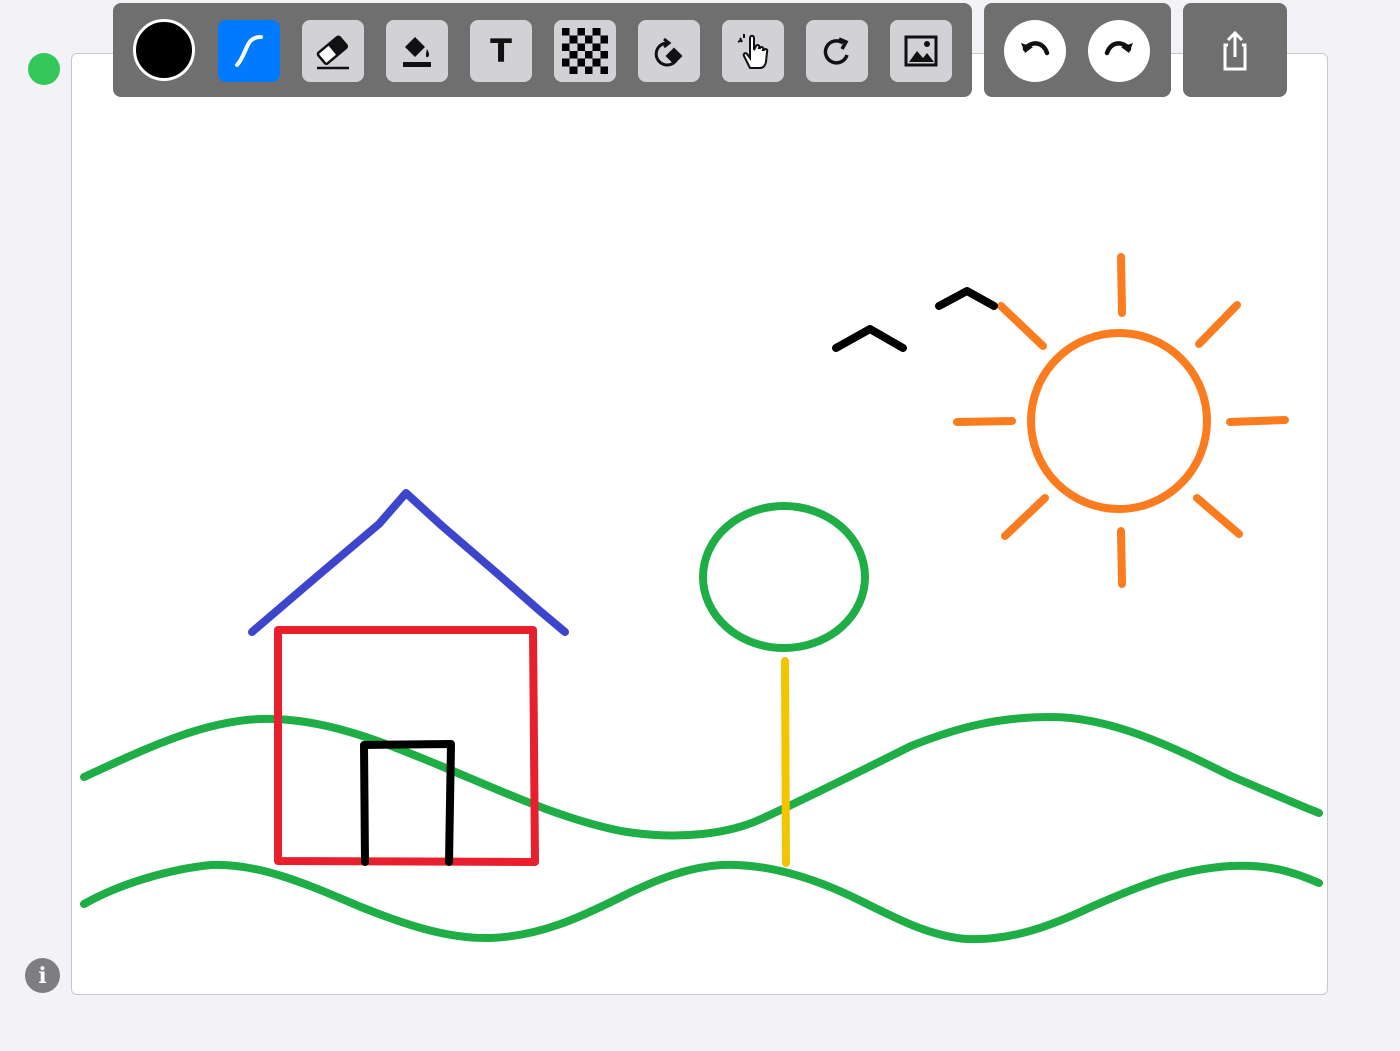  I want to click on stroke-tree-crown, so click(784, 577).